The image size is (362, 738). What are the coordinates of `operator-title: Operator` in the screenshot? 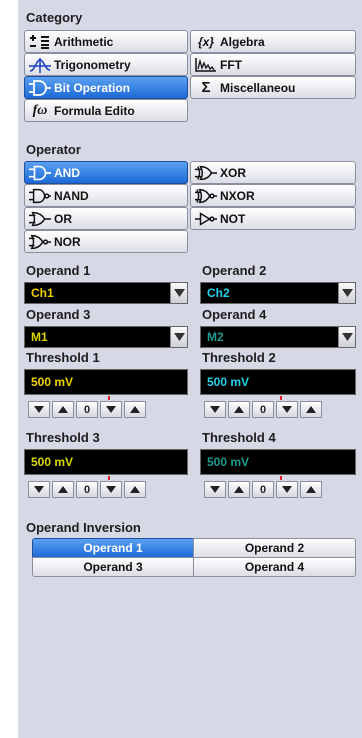 It's located at (53, 149).